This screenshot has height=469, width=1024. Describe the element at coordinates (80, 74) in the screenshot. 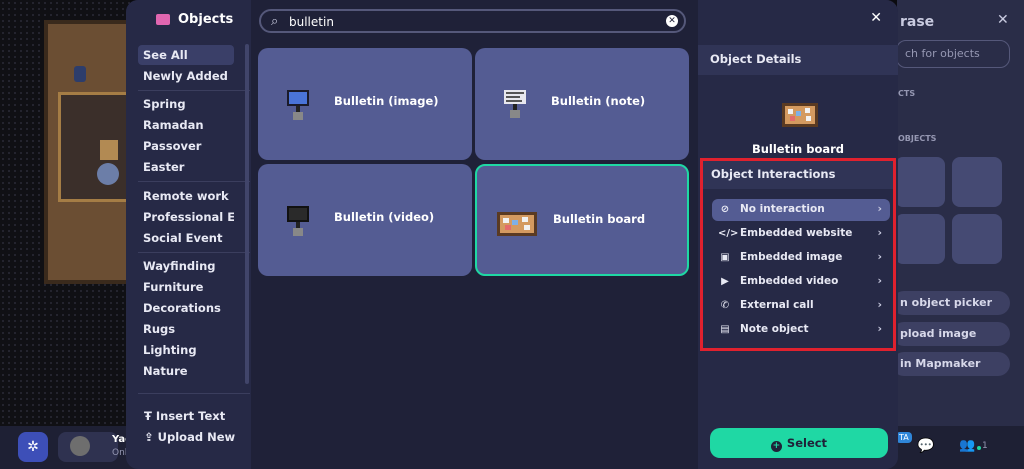

I see `map-lamp` at that location.